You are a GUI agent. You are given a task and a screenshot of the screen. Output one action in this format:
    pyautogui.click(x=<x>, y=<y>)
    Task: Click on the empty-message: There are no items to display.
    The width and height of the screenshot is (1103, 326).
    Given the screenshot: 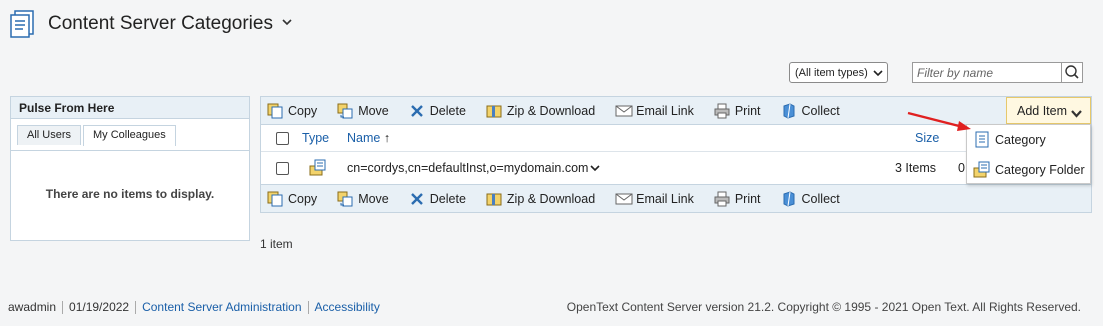 What is the action you would take?
    pyautogui.click(x=130, y=194)
    